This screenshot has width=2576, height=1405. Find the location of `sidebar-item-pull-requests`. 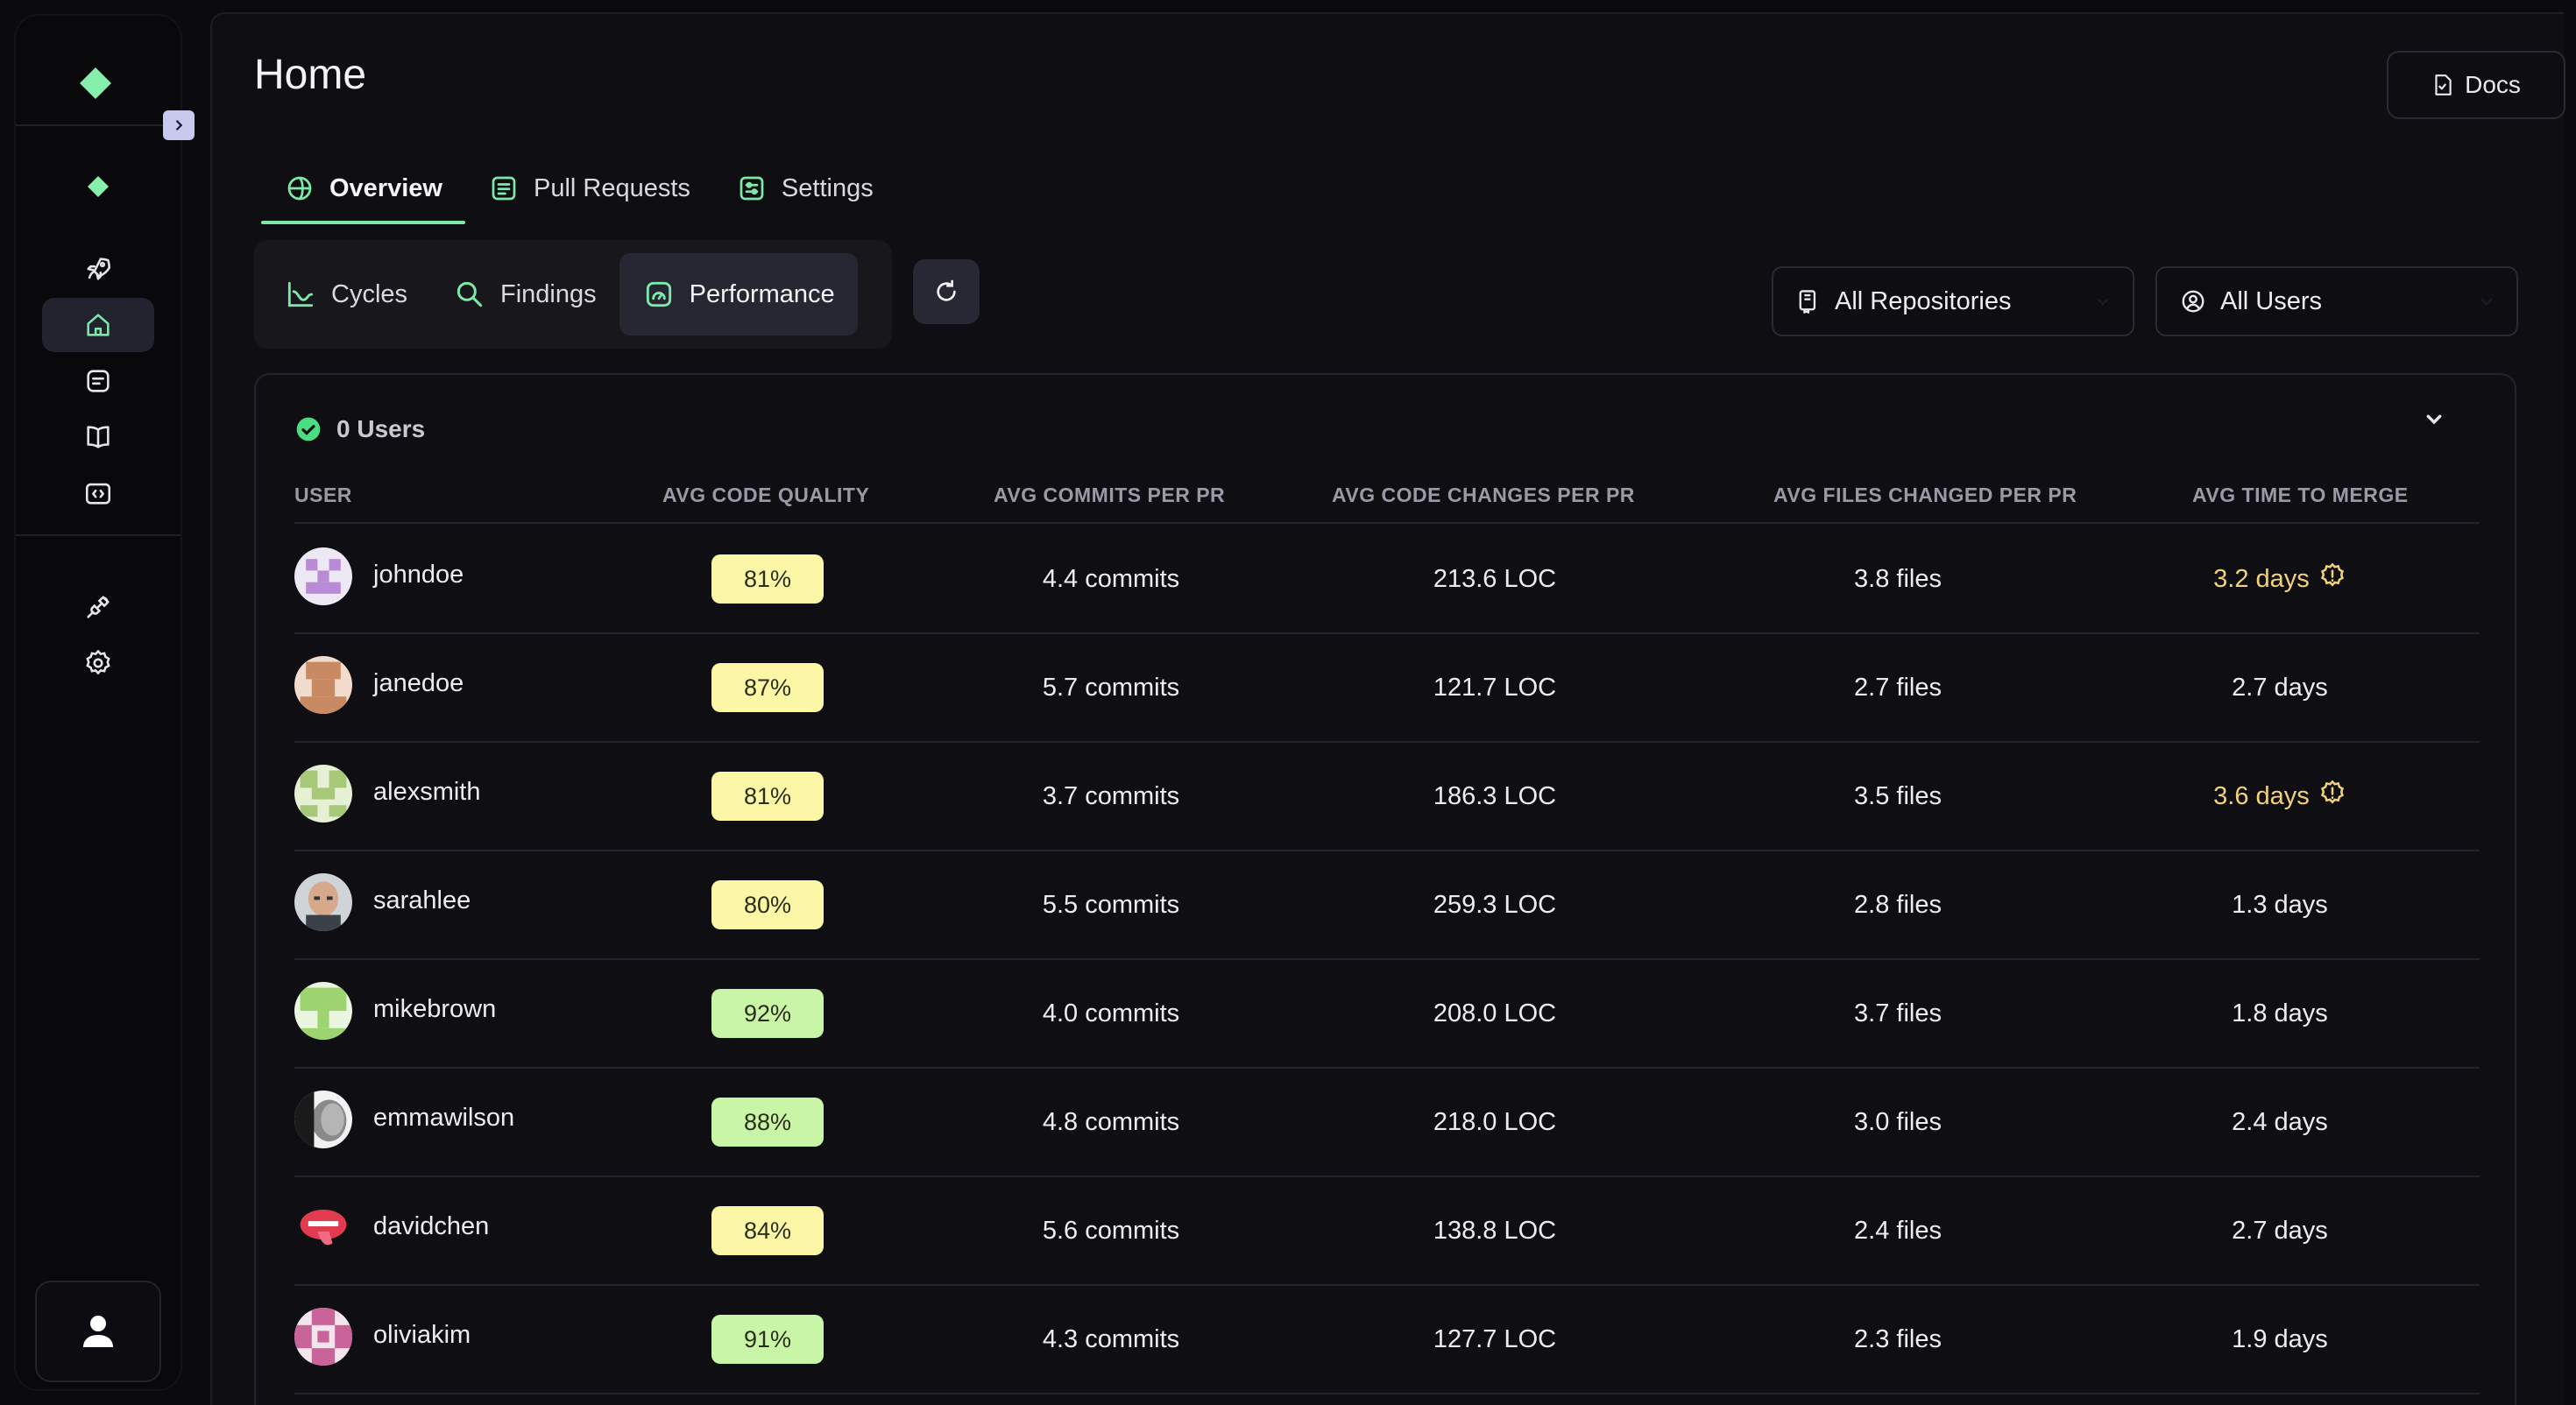

sidebar-item-pull-requests is located at coordinates (98, 381).